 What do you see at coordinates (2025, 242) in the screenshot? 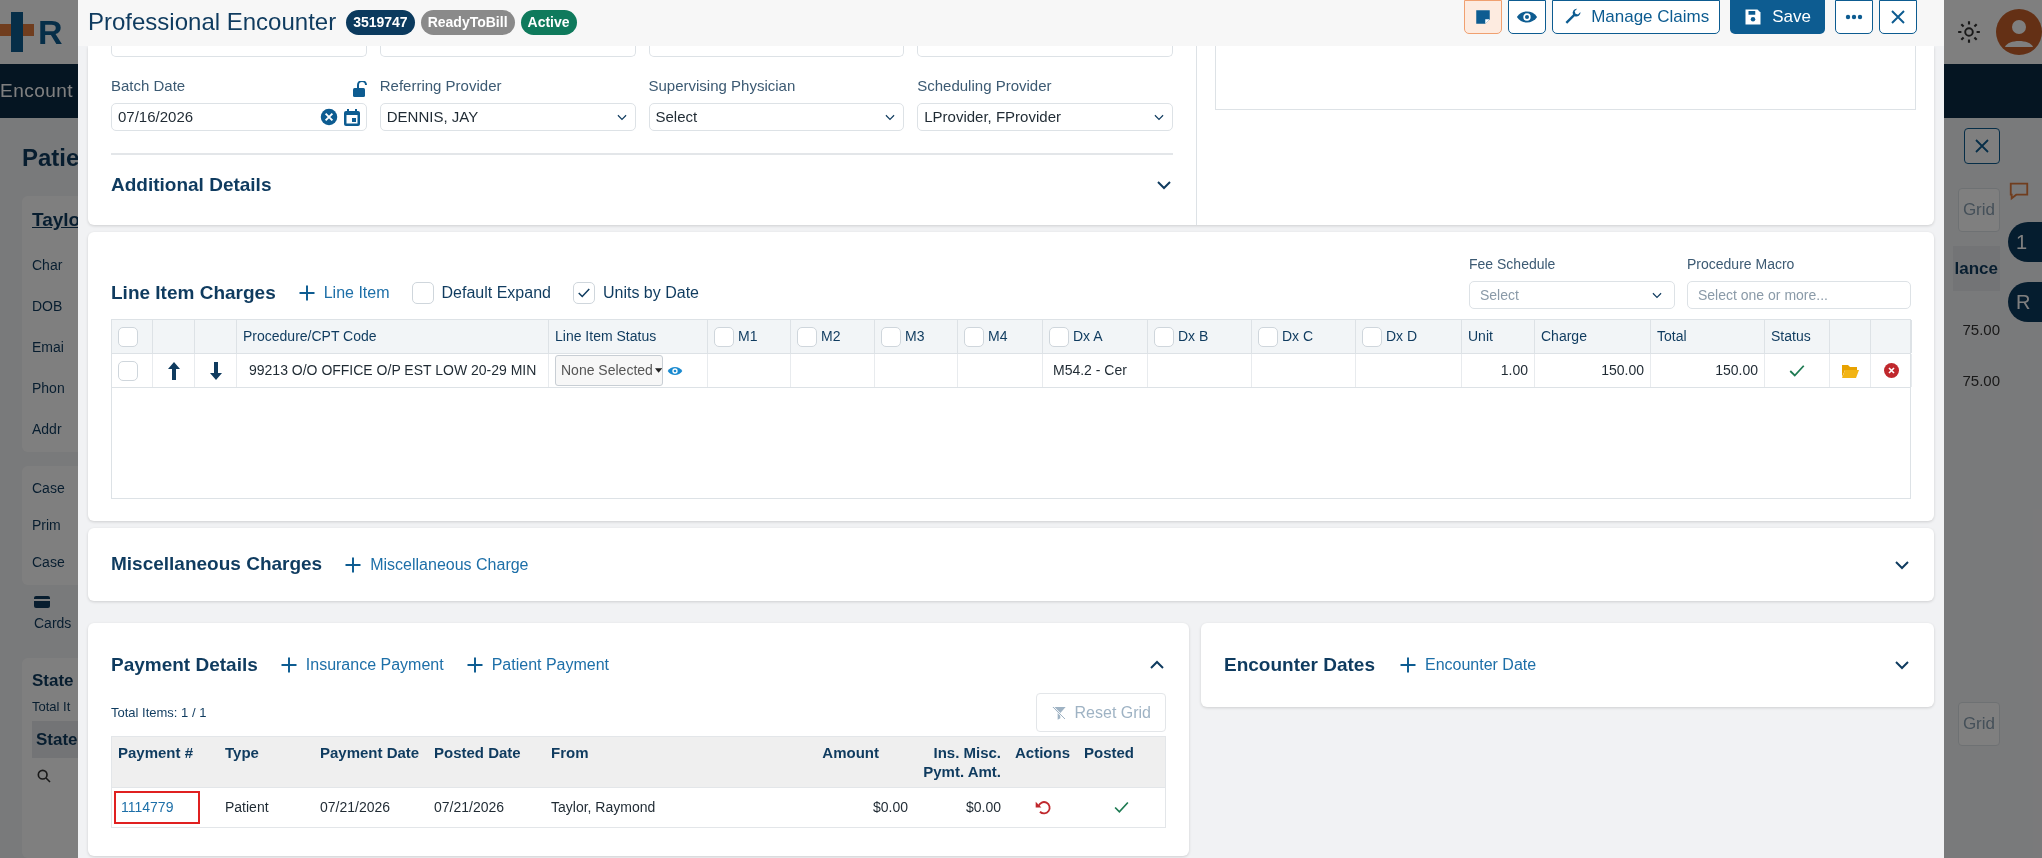
I see `avatar-badge: 1` at bounding box center [2025, 242].